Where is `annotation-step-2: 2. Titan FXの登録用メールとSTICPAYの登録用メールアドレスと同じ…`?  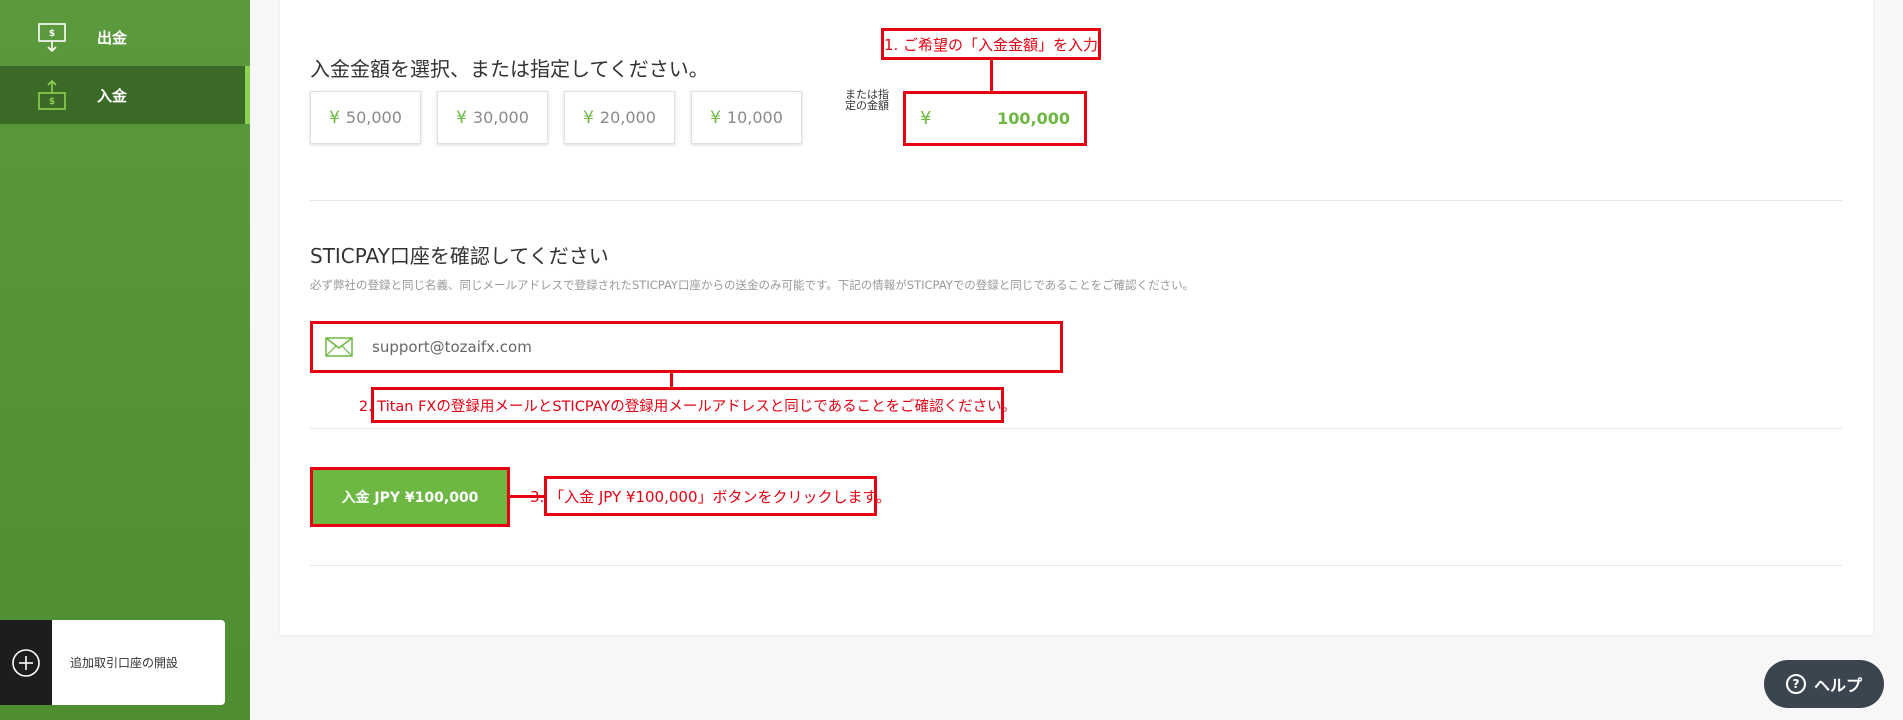
annotation-step-2: 2. Titan FXの登録用メールとSTICPAYの登録用メールアドレスと同じ… is located at coordinates (687, 405).